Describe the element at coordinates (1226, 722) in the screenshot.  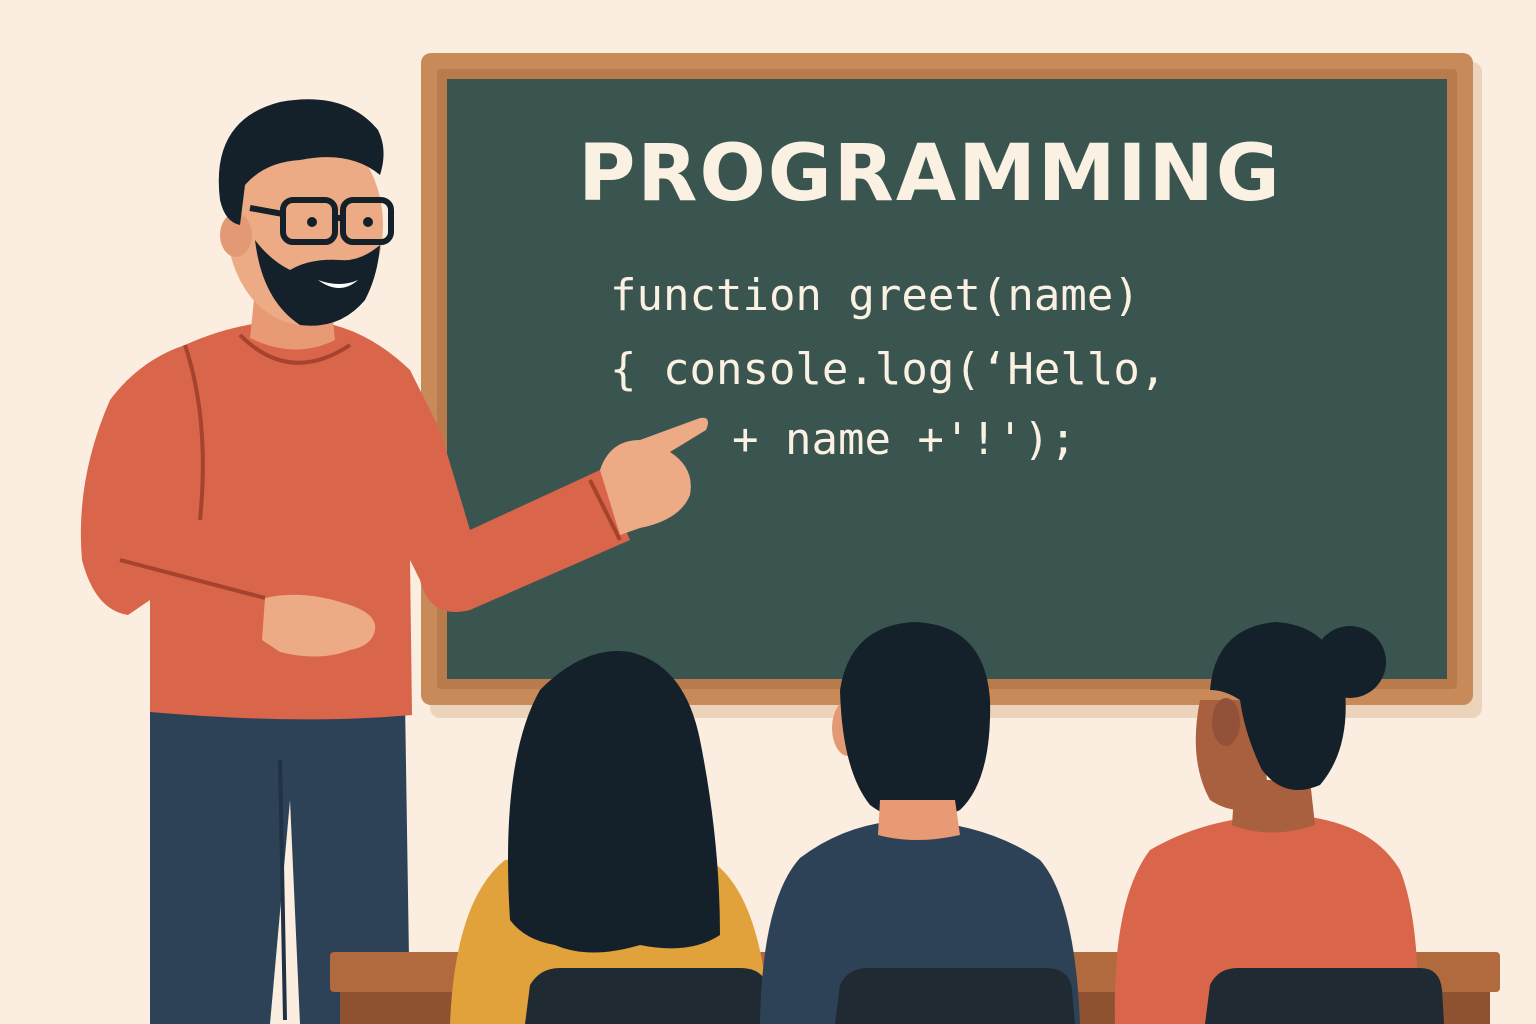
I see `student-right-ear` at that location.